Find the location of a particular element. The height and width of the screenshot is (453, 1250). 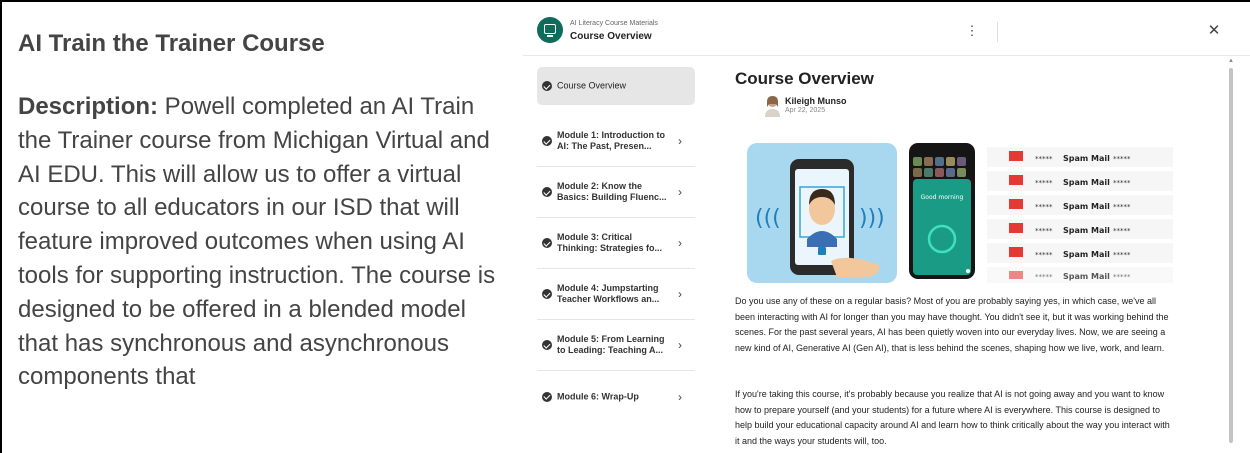

scrollbar-thumb is located at coordinates (1231, 255).